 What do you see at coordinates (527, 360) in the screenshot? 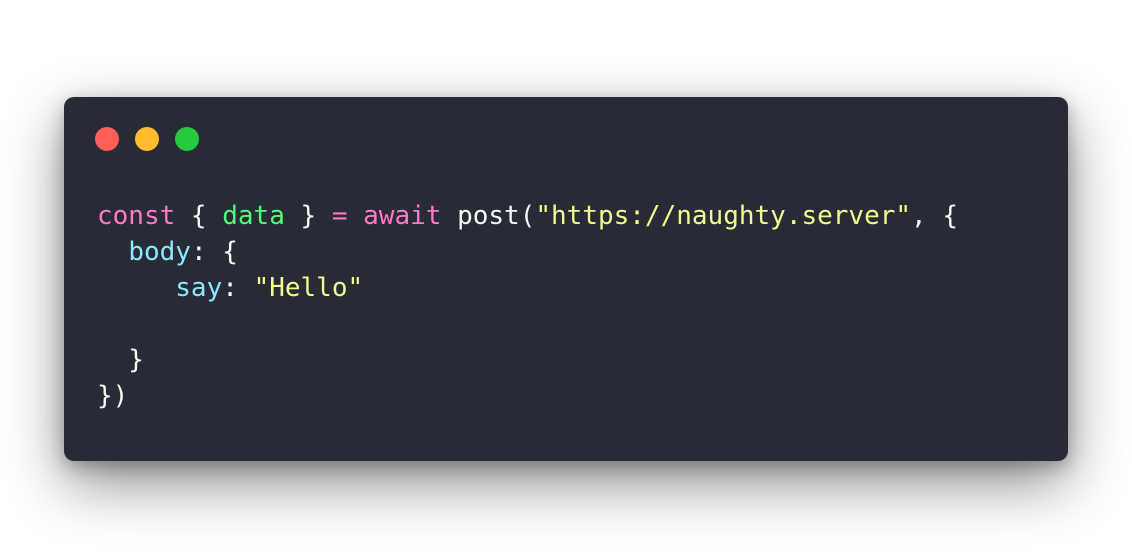
I see `code-line: }` at bounding box center [527, 360].